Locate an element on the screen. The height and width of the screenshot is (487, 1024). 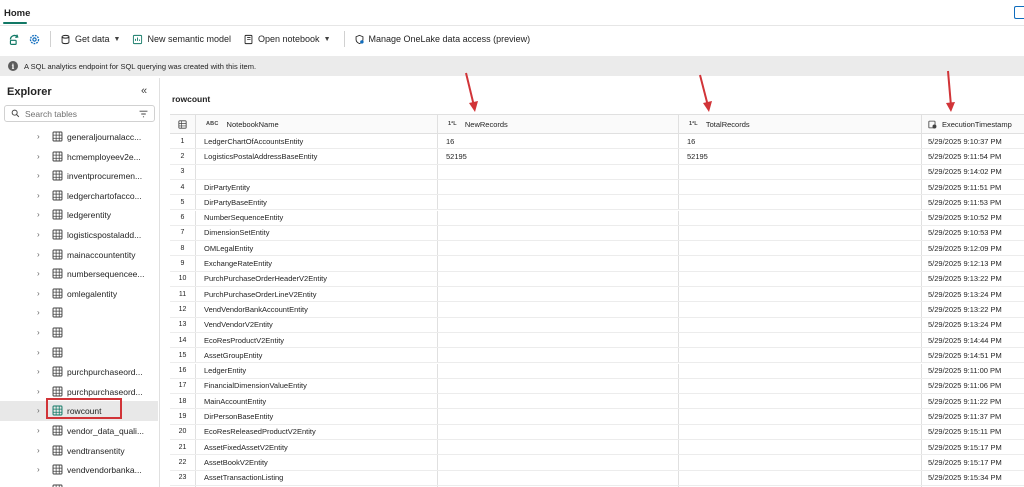
row-number-cell: 12 is located at coordinates (183, 309).